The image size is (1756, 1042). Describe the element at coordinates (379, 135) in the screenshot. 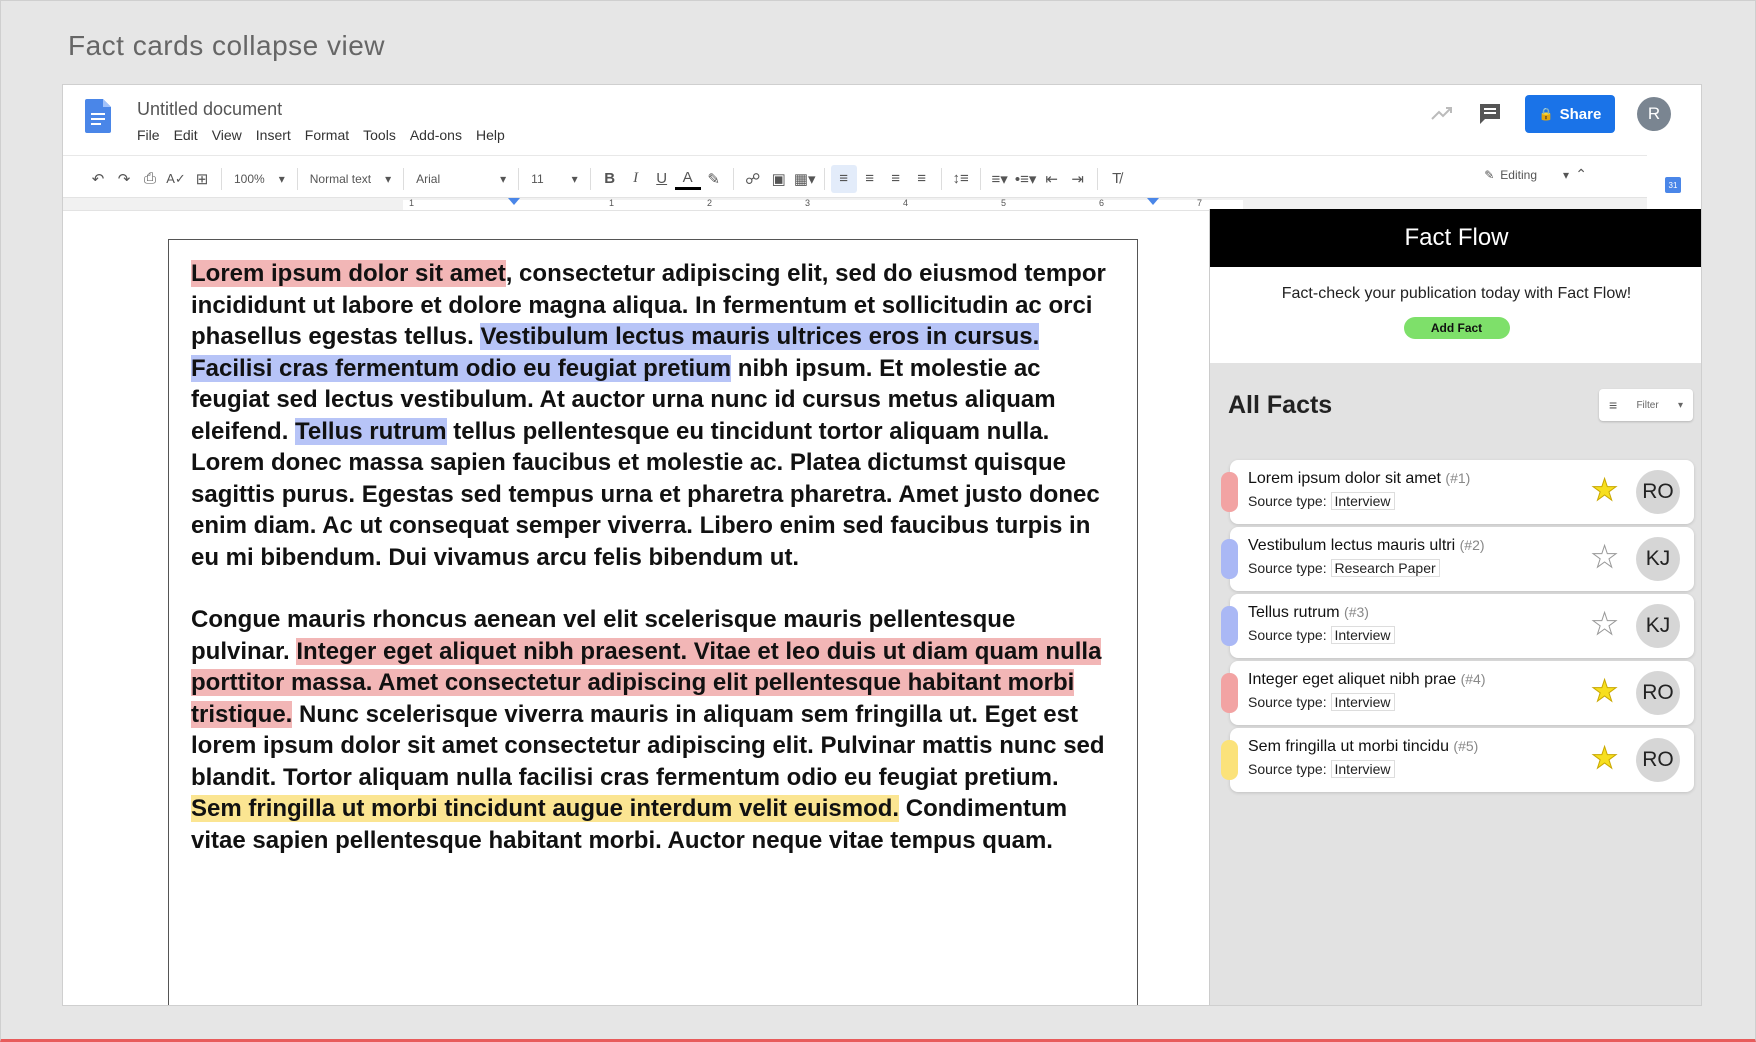

I see `menu-tools: Tools` at that location.